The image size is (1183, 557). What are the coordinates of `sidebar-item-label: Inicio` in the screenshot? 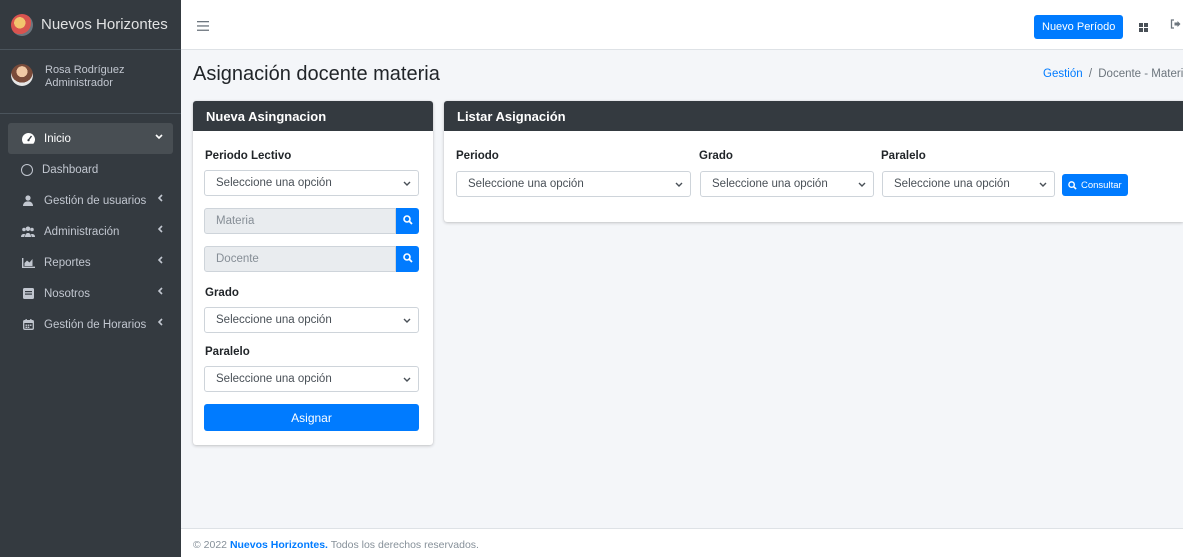 It's located at (57, 138).